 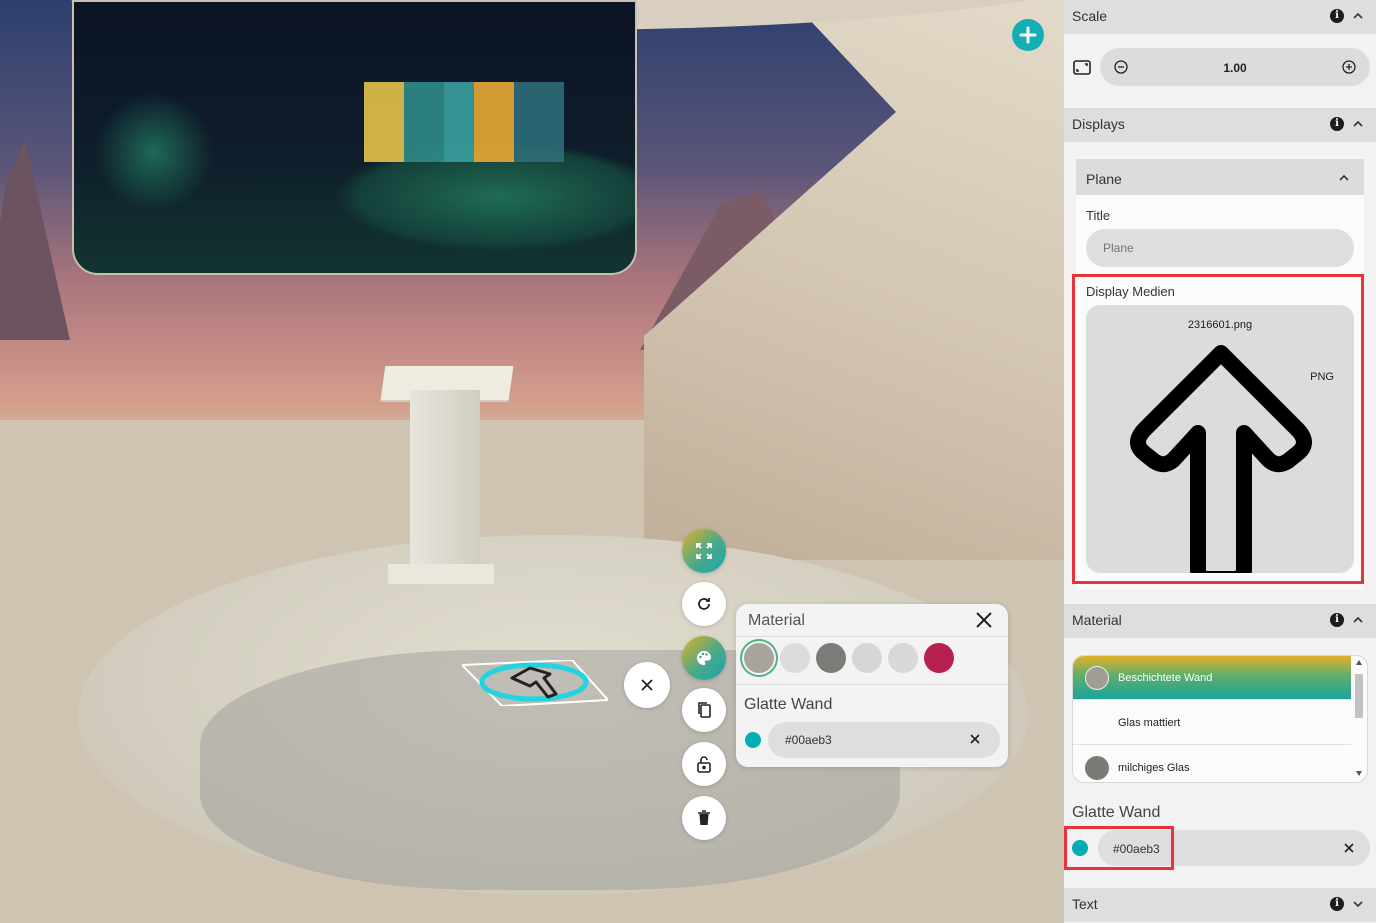 What do you see at coordinates (1090, 16) in the screenshot?
I see `section-title: Scale` at bounding box center [1090, 16].